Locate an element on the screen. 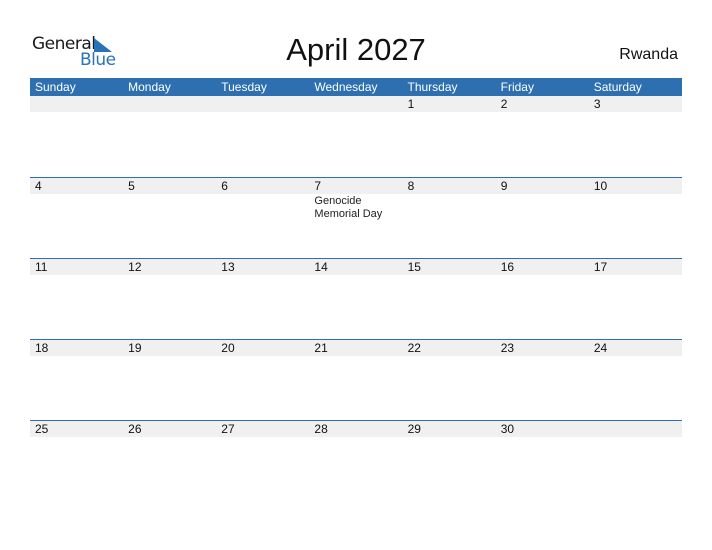 Image resolution: width=712 pixels, height=550 pixels. day-number: 26 is located at coordinates (135, 429).